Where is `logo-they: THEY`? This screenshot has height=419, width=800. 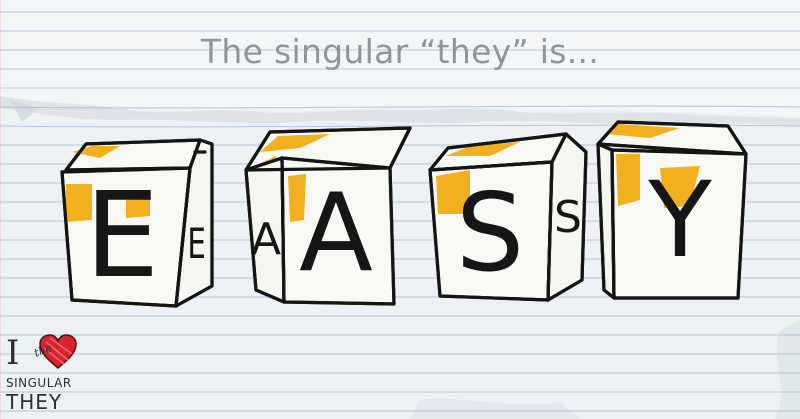 logo-they: THEY is located at coordinates (34, 402).